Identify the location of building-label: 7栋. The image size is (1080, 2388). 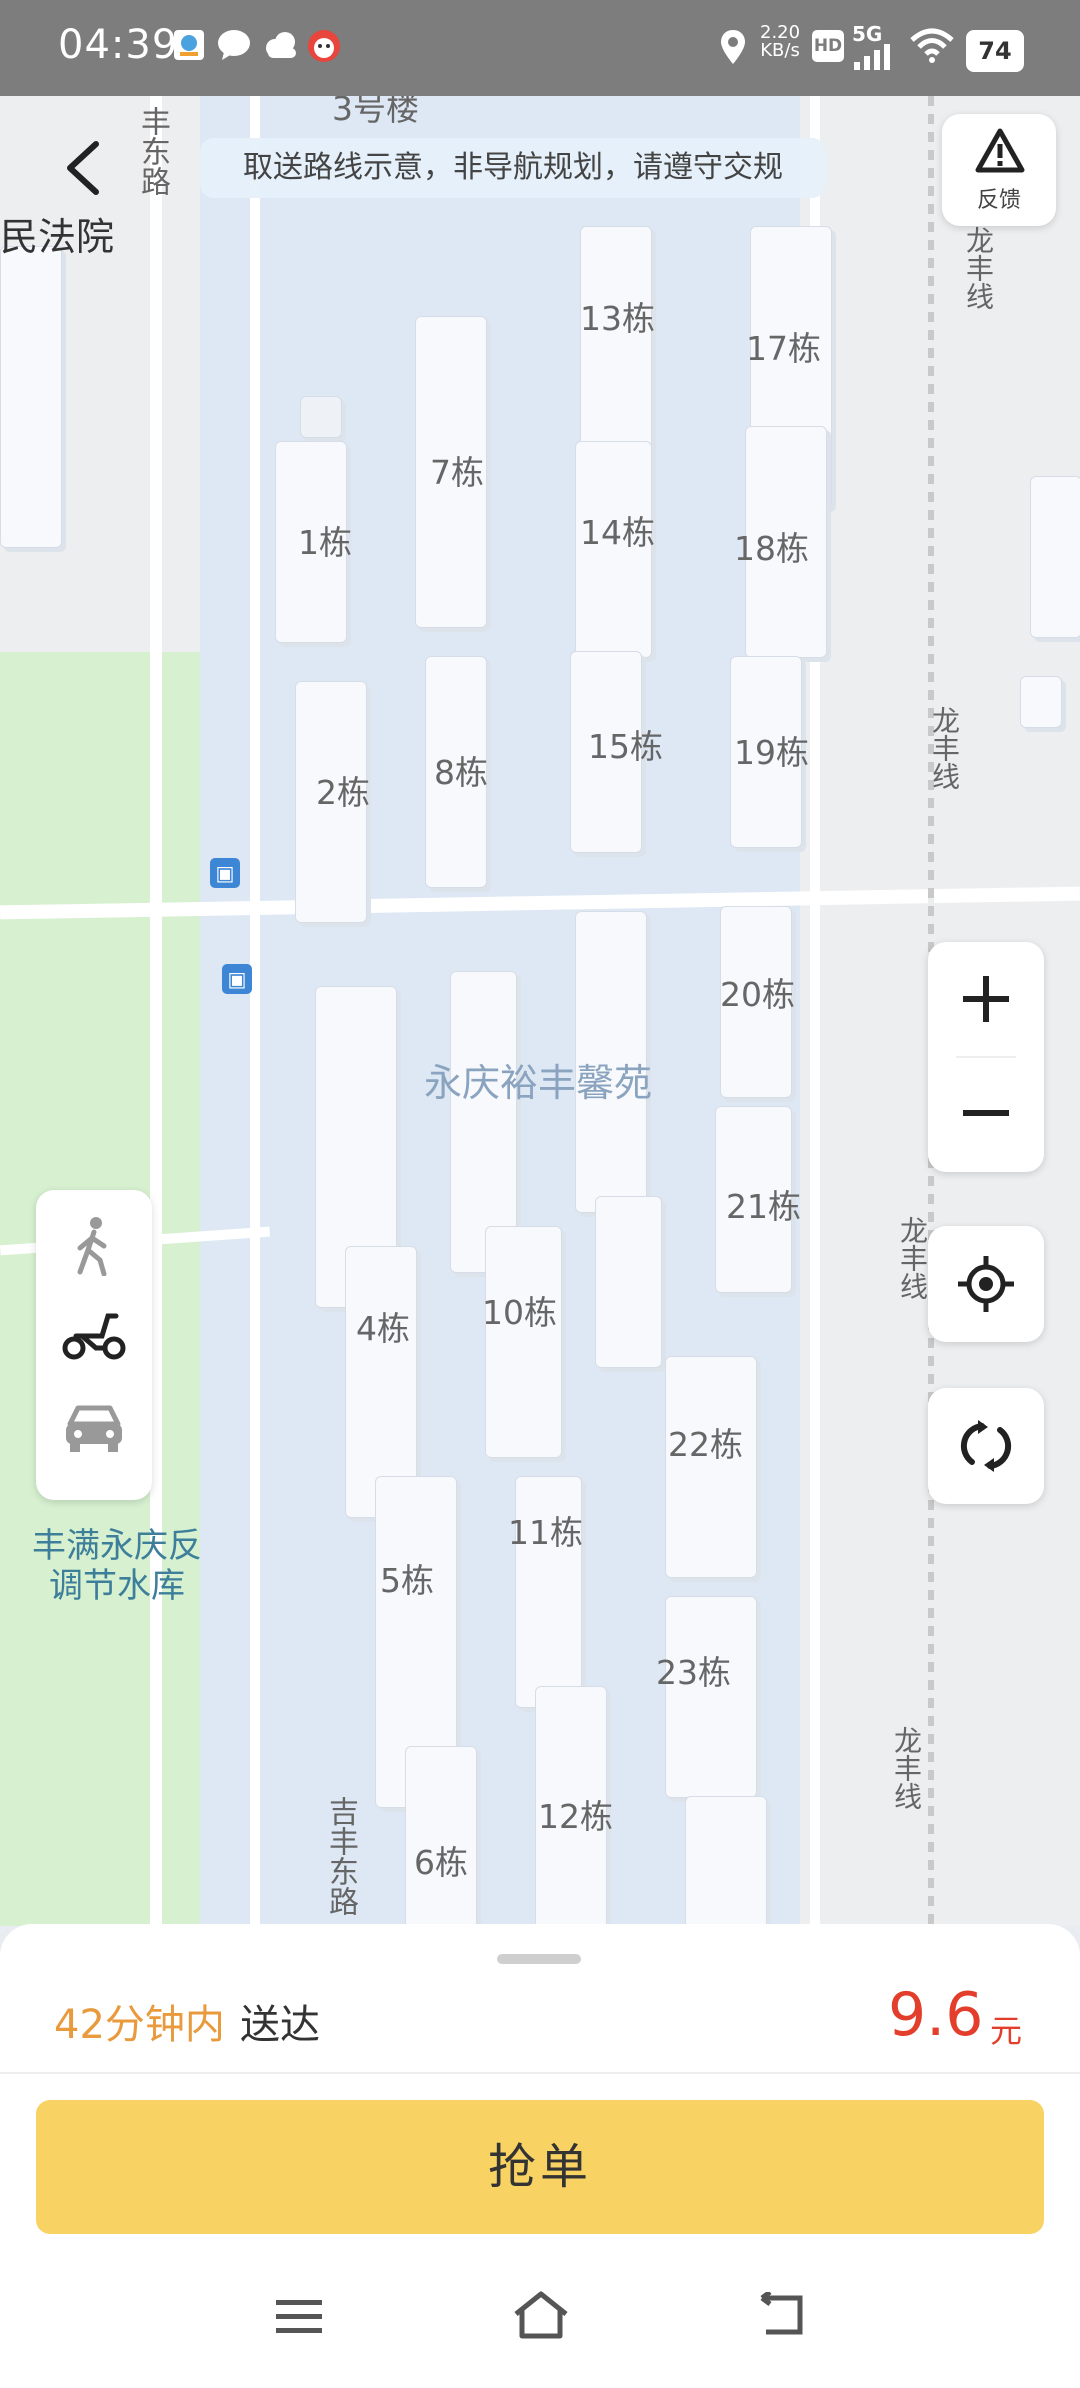
(457, 472).